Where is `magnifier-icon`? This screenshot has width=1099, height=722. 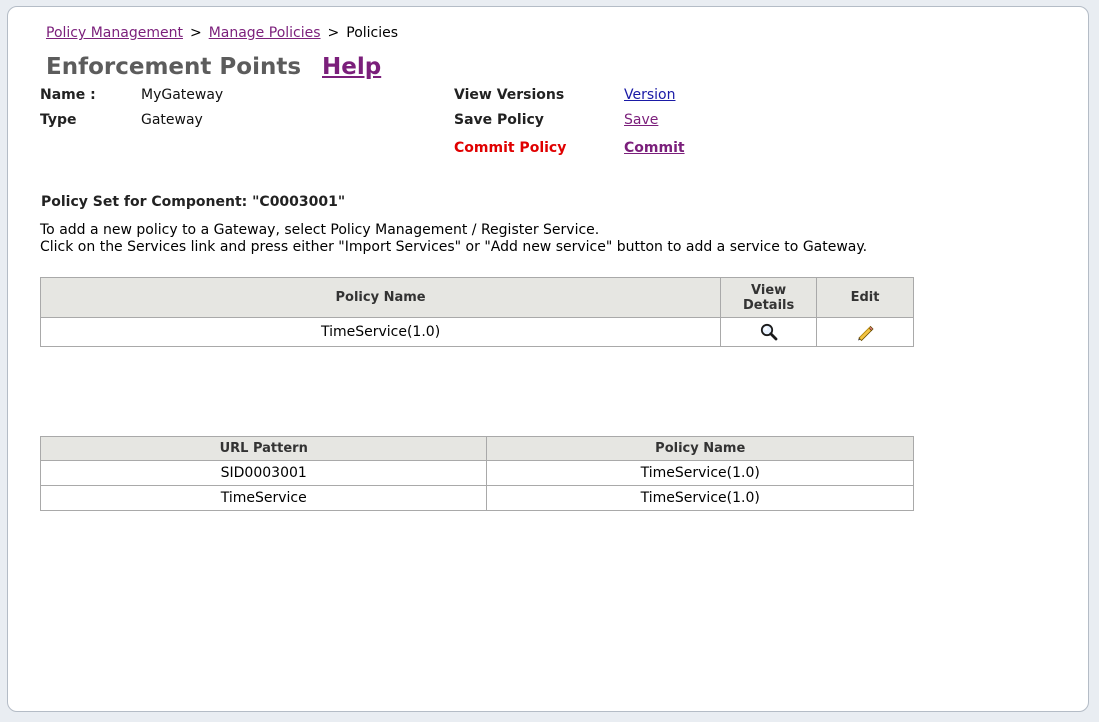
magnifier-icon is located at coordinates (769, 332).